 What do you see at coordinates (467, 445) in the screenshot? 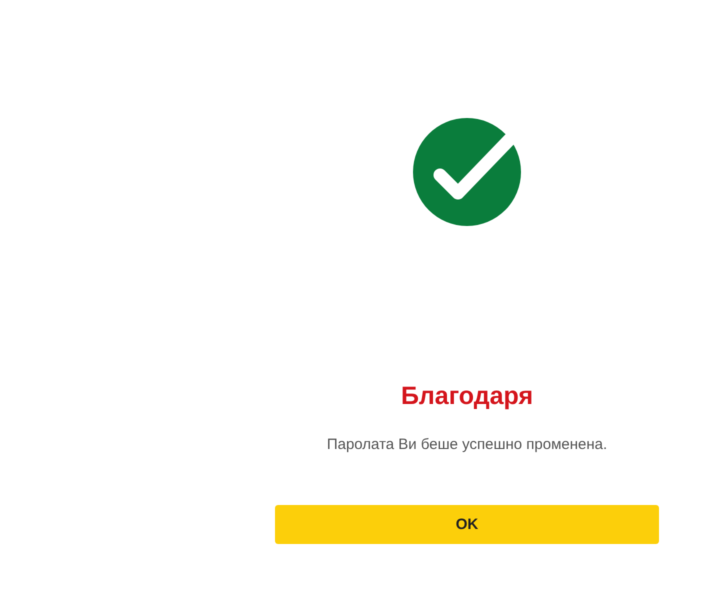
I see `message: Паролата Ви беше успешно променена.` at bounding box center [467, 445].